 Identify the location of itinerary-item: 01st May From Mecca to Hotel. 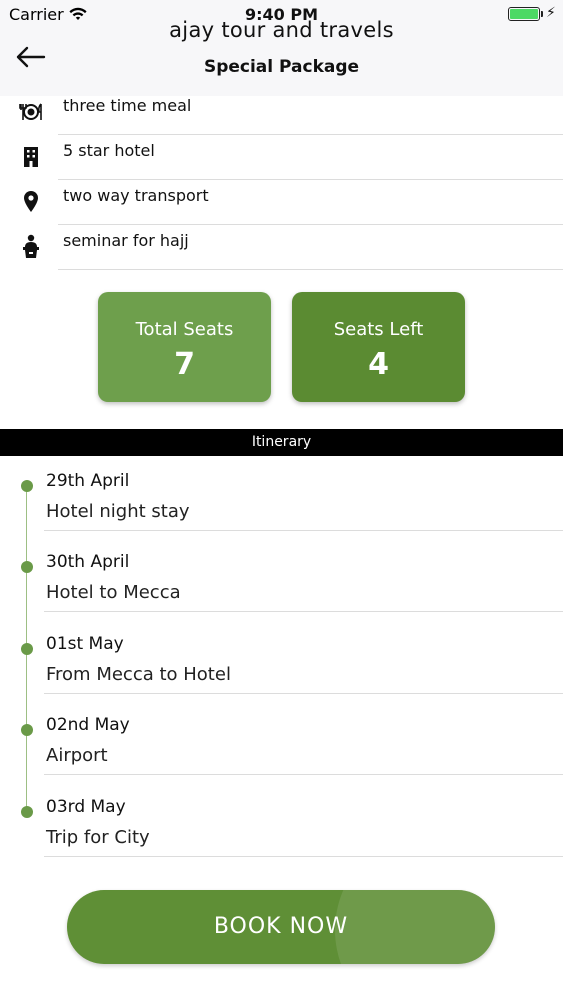
(281, 679).